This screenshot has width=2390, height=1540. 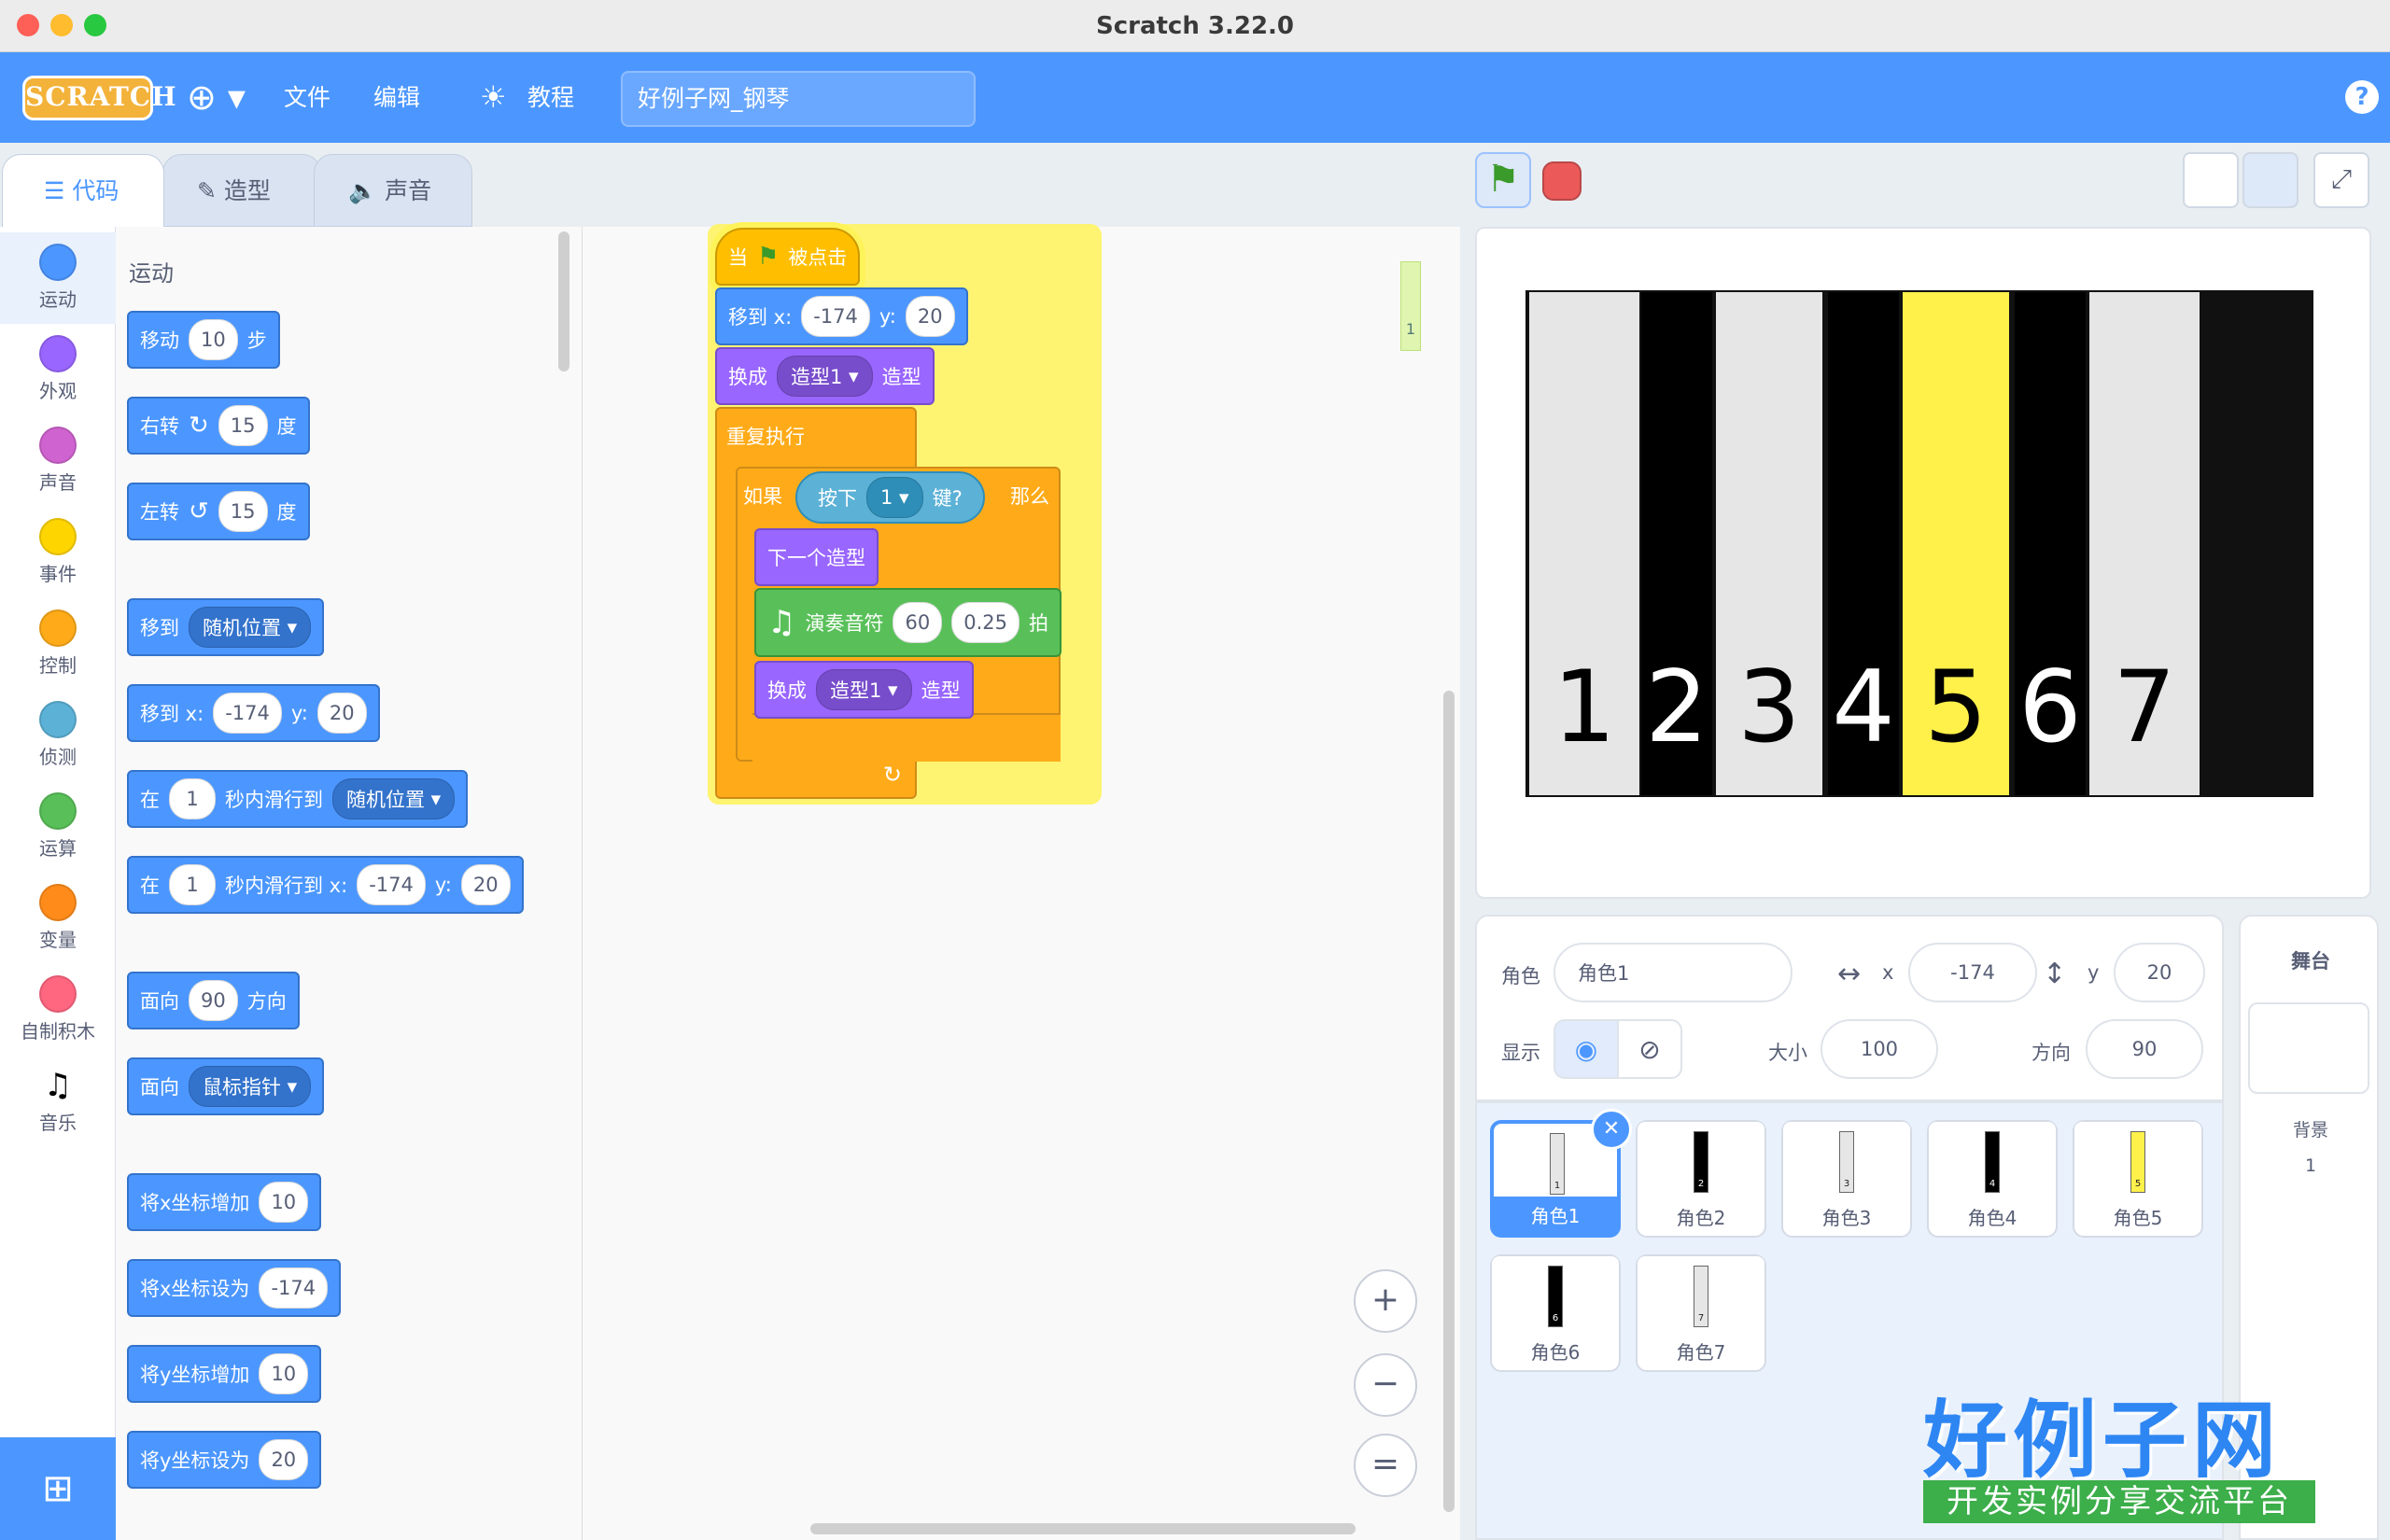 I want to click on sprite-thumb-7: 7 角色7, so click(x=1701, y=1313).